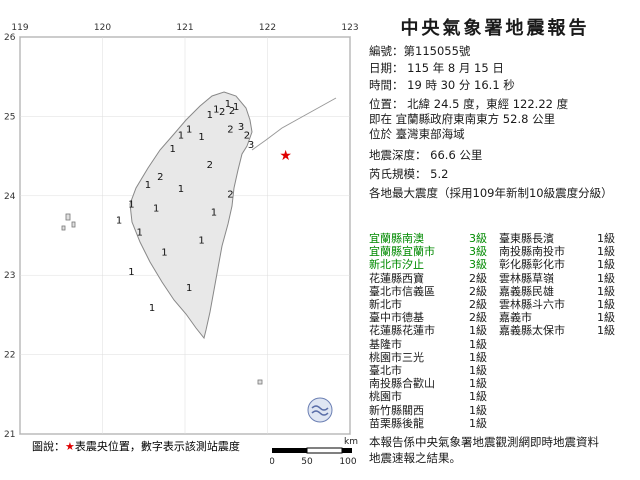  I want to click on lat-tick-label: 26, so click(10, 38).